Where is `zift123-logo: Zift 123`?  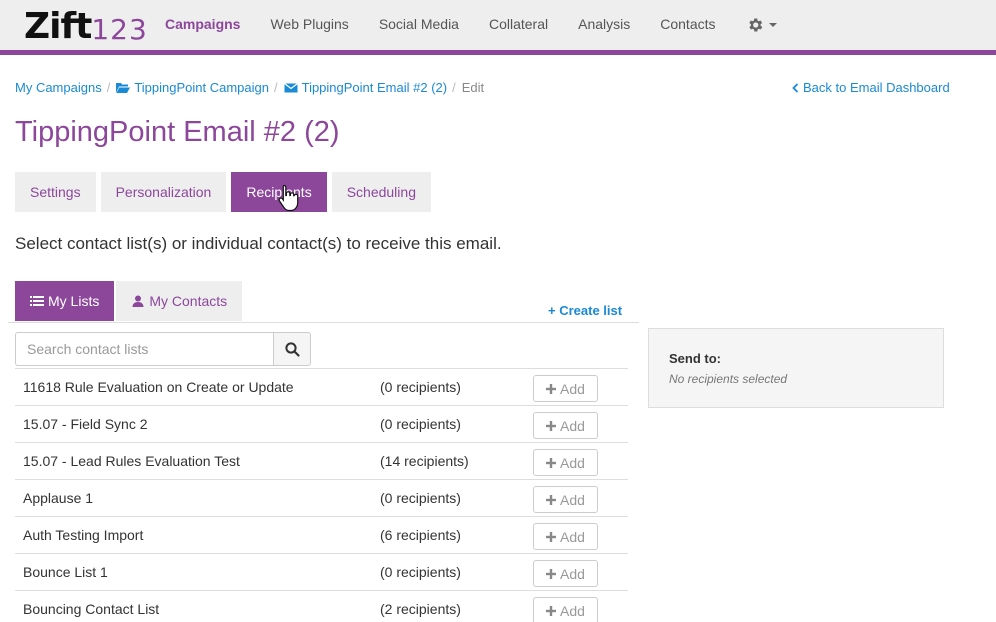 zift123-logo: Zift 123 is located at coordinates (86, 25).